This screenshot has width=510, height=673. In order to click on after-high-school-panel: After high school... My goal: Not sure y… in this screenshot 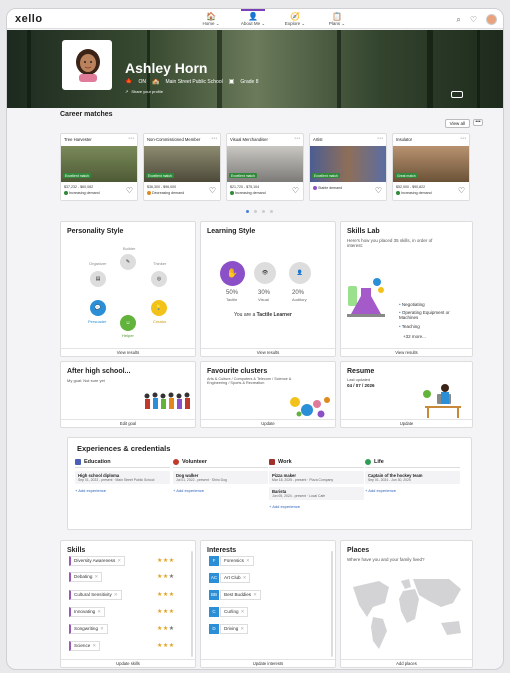, I will do `click(128, 394)`.